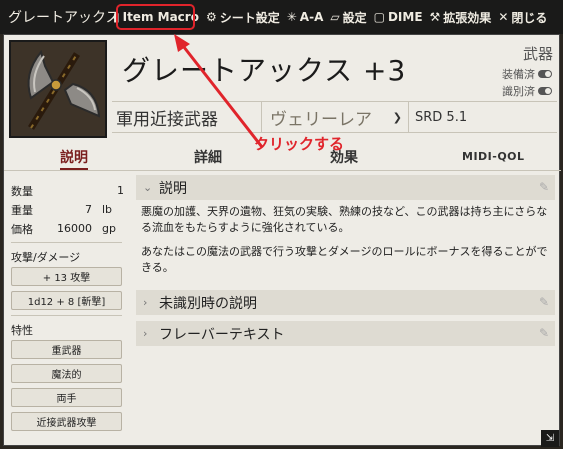 The height and width of the screenshot is (449, 563). Describe the element at coordinates (537, 54) in the screenshot. I see `item-type-label: 武器` at that location.